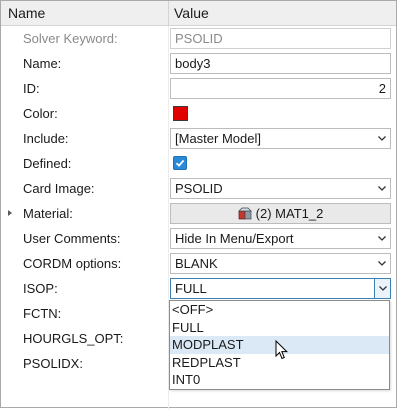 The height and width of the screenshot is (409, 397). I want to click on row-card-image: Card Image: PSOLID, so click(198, 188).